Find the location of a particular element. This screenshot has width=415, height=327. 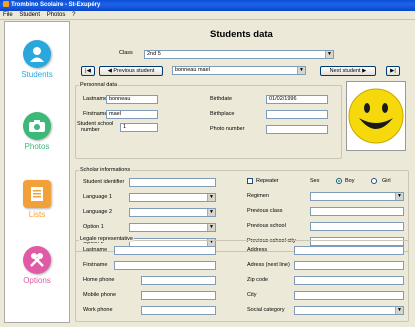

address-field is located at coordinates (349, 250).